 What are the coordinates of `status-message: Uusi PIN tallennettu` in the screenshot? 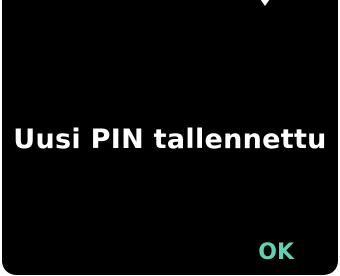 It's located at (170, 139).